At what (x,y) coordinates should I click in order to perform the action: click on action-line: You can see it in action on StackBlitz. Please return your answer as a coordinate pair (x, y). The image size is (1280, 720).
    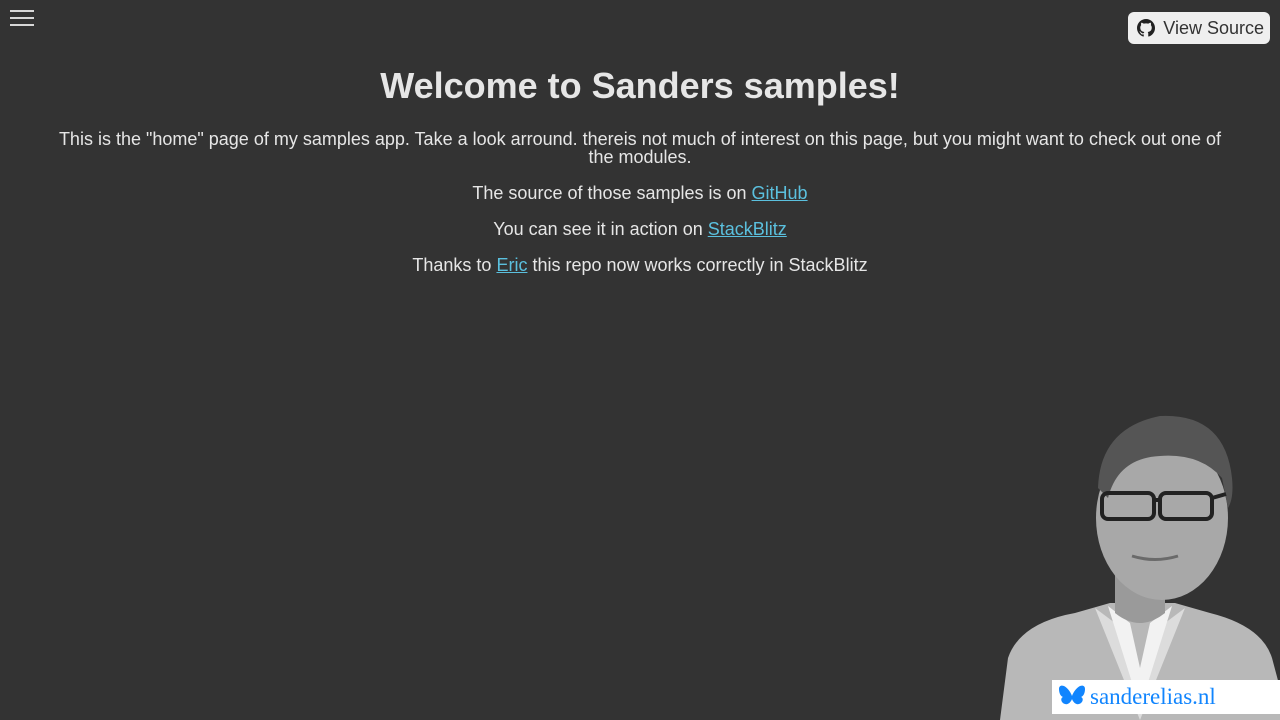
    Looking at the image, I should click on (640, 229).